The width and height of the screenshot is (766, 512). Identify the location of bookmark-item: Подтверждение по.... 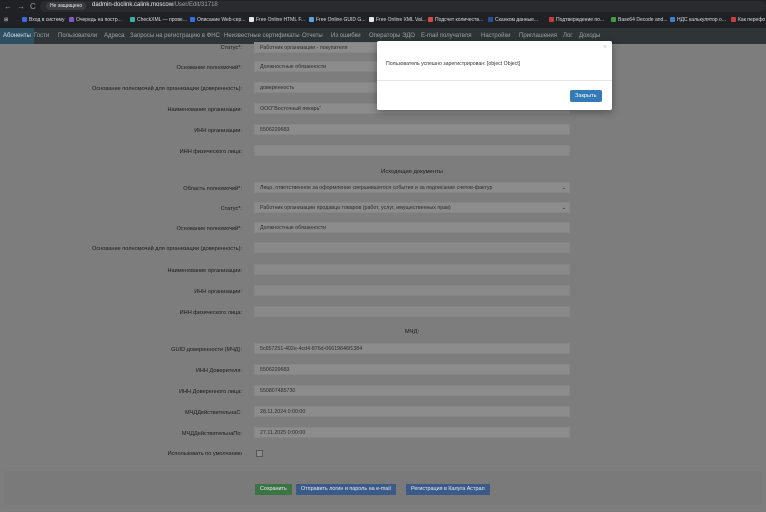
(576, 20).